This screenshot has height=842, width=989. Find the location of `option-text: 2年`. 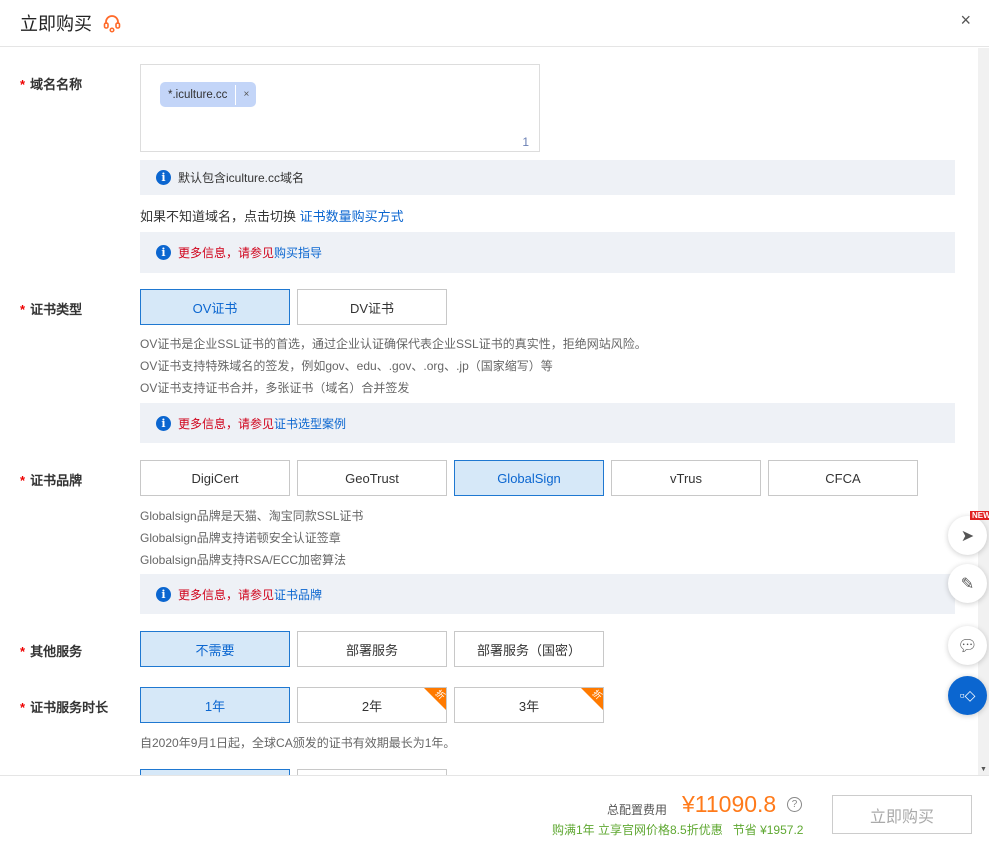

option-text: 2年 is located at coordinates (372, 706).